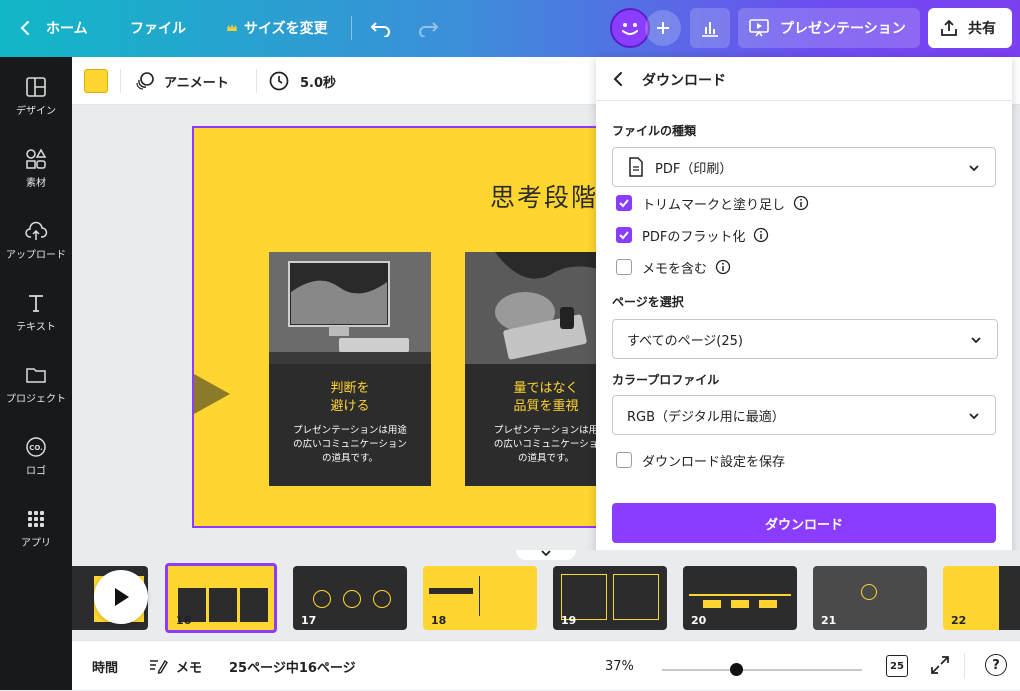  I want to click on animate-button: アニメート, so click(181, 81).